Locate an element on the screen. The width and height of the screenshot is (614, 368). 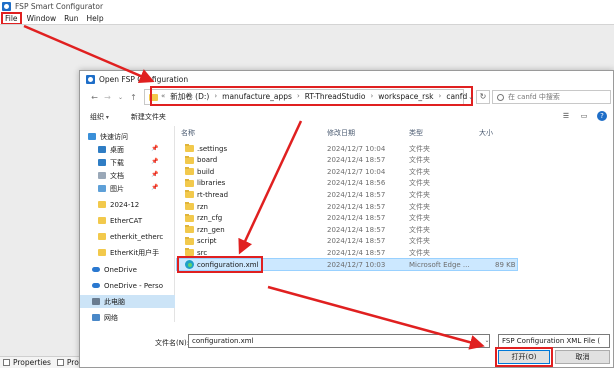
document-icon is located at coordinates (102, 175).